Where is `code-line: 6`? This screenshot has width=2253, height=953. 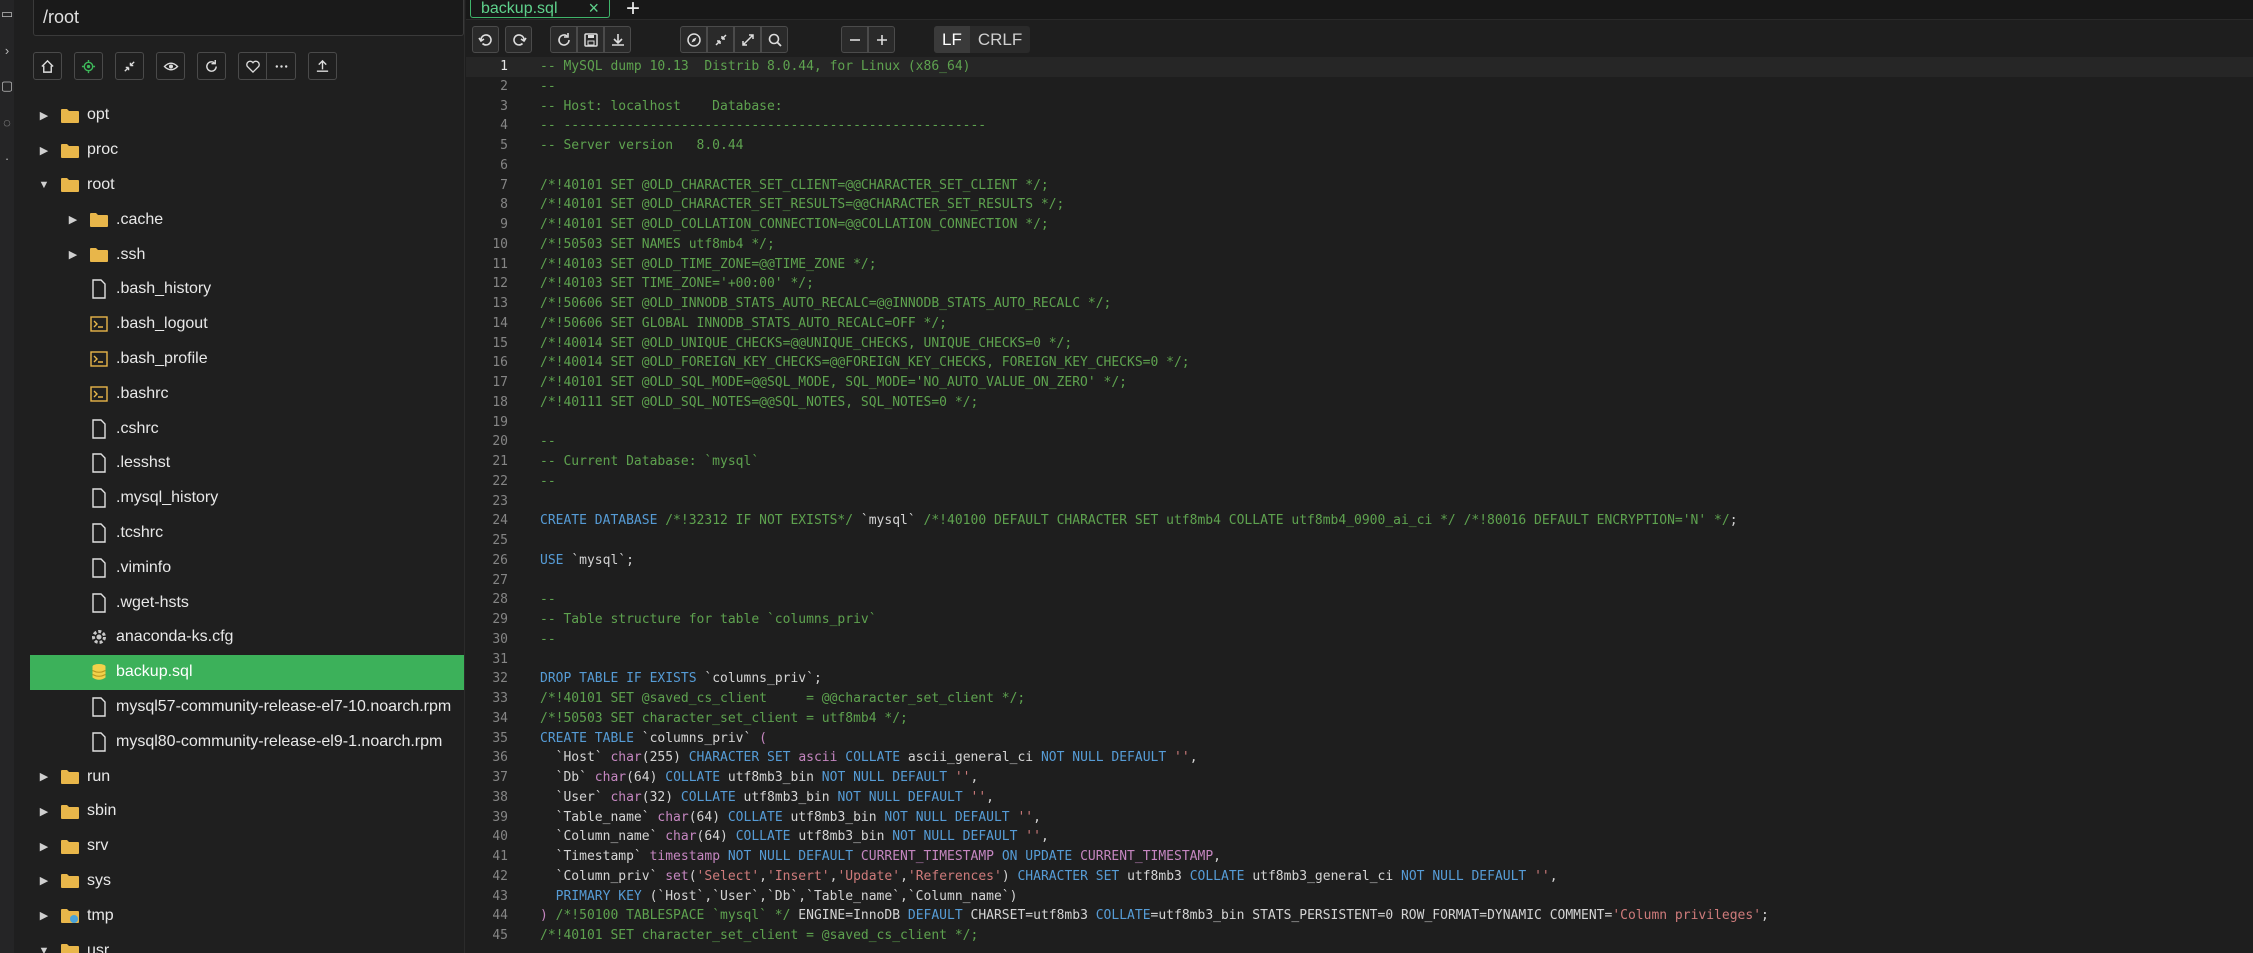 code-line: 6 is located at coordinates (1359, 166).